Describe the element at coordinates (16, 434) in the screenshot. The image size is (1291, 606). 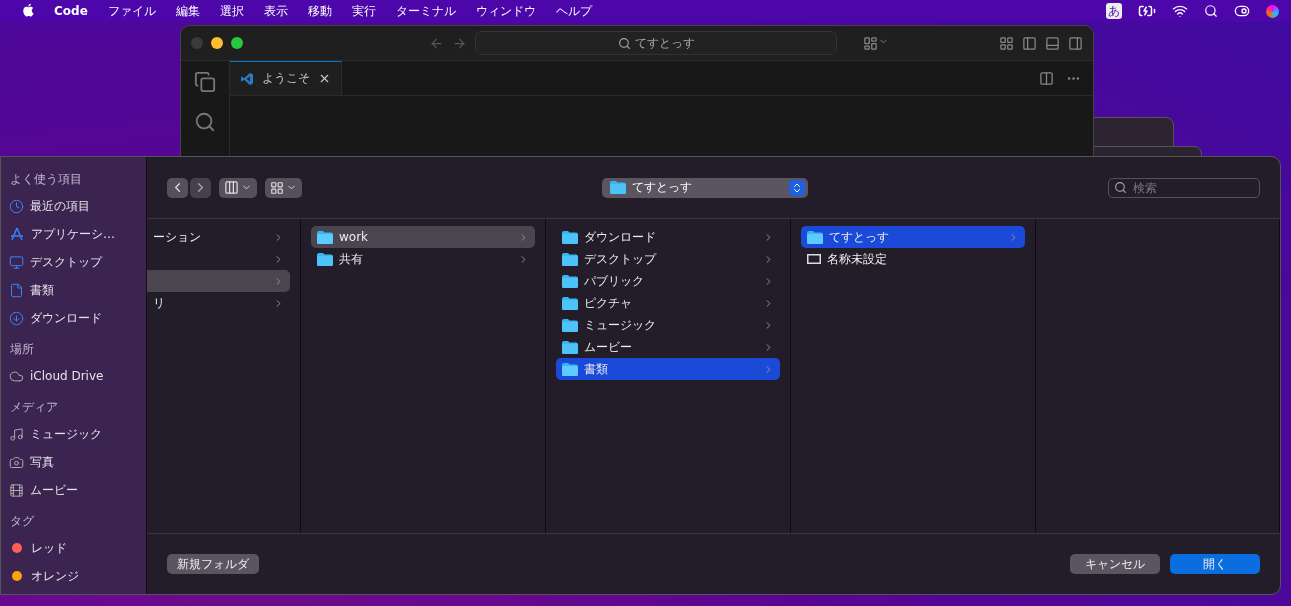
I see `music-note-icon` at that location.